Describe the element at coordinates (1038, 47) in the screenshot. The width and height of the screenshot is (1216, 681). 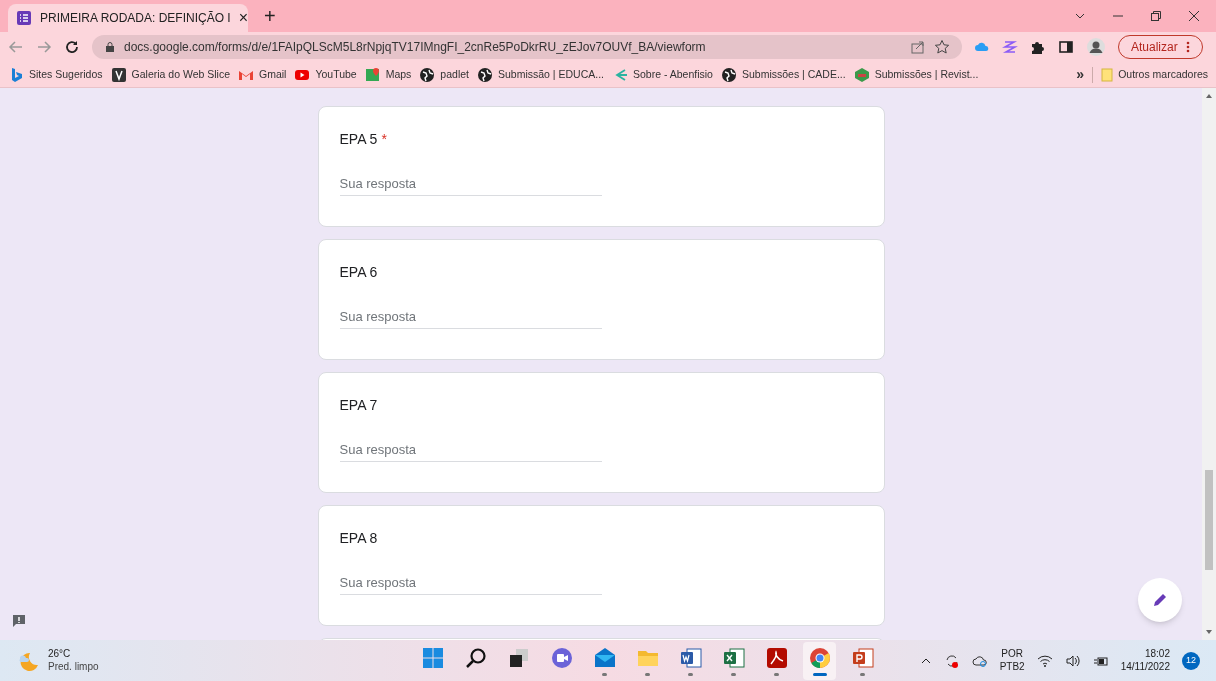
I see `puzzle-icon` at that location.